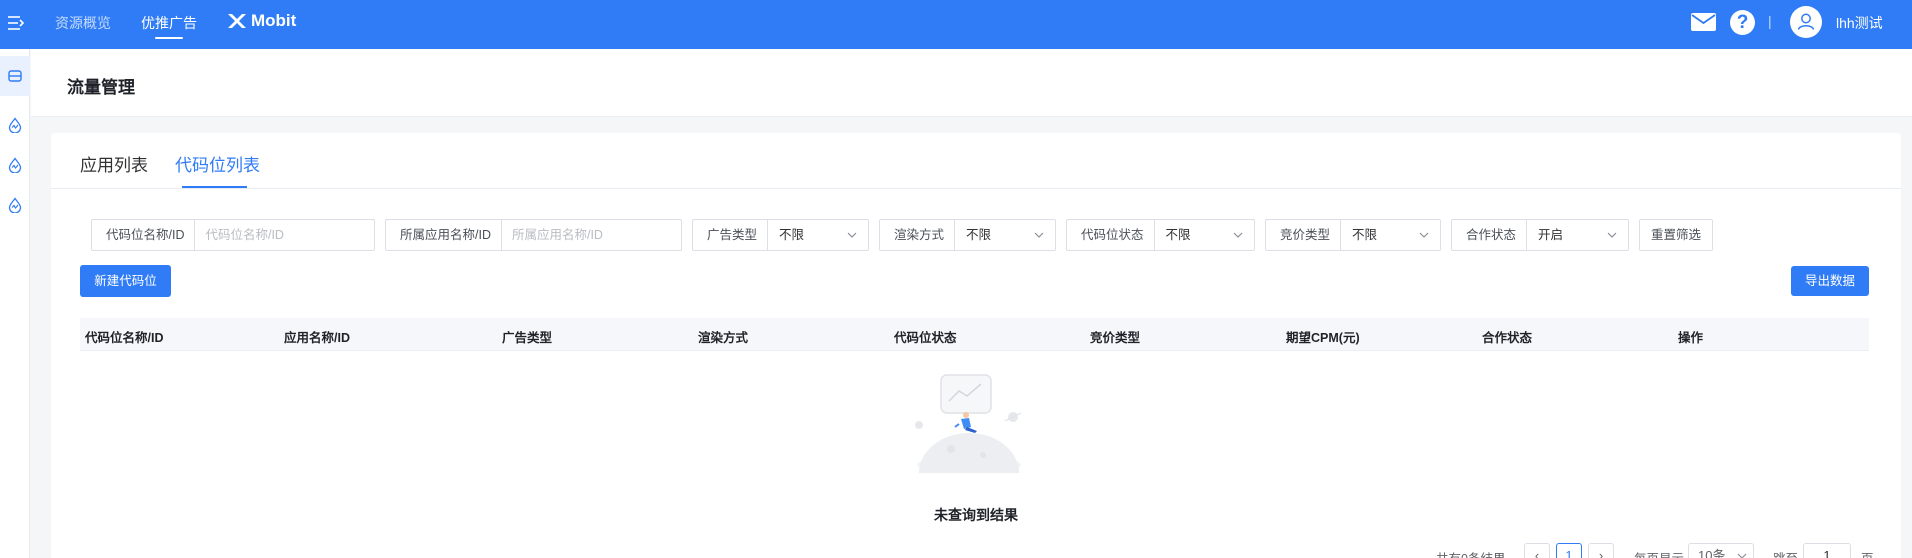  I want to click on filter-code-status: 代码位状态 不限, so click(1160, 235).